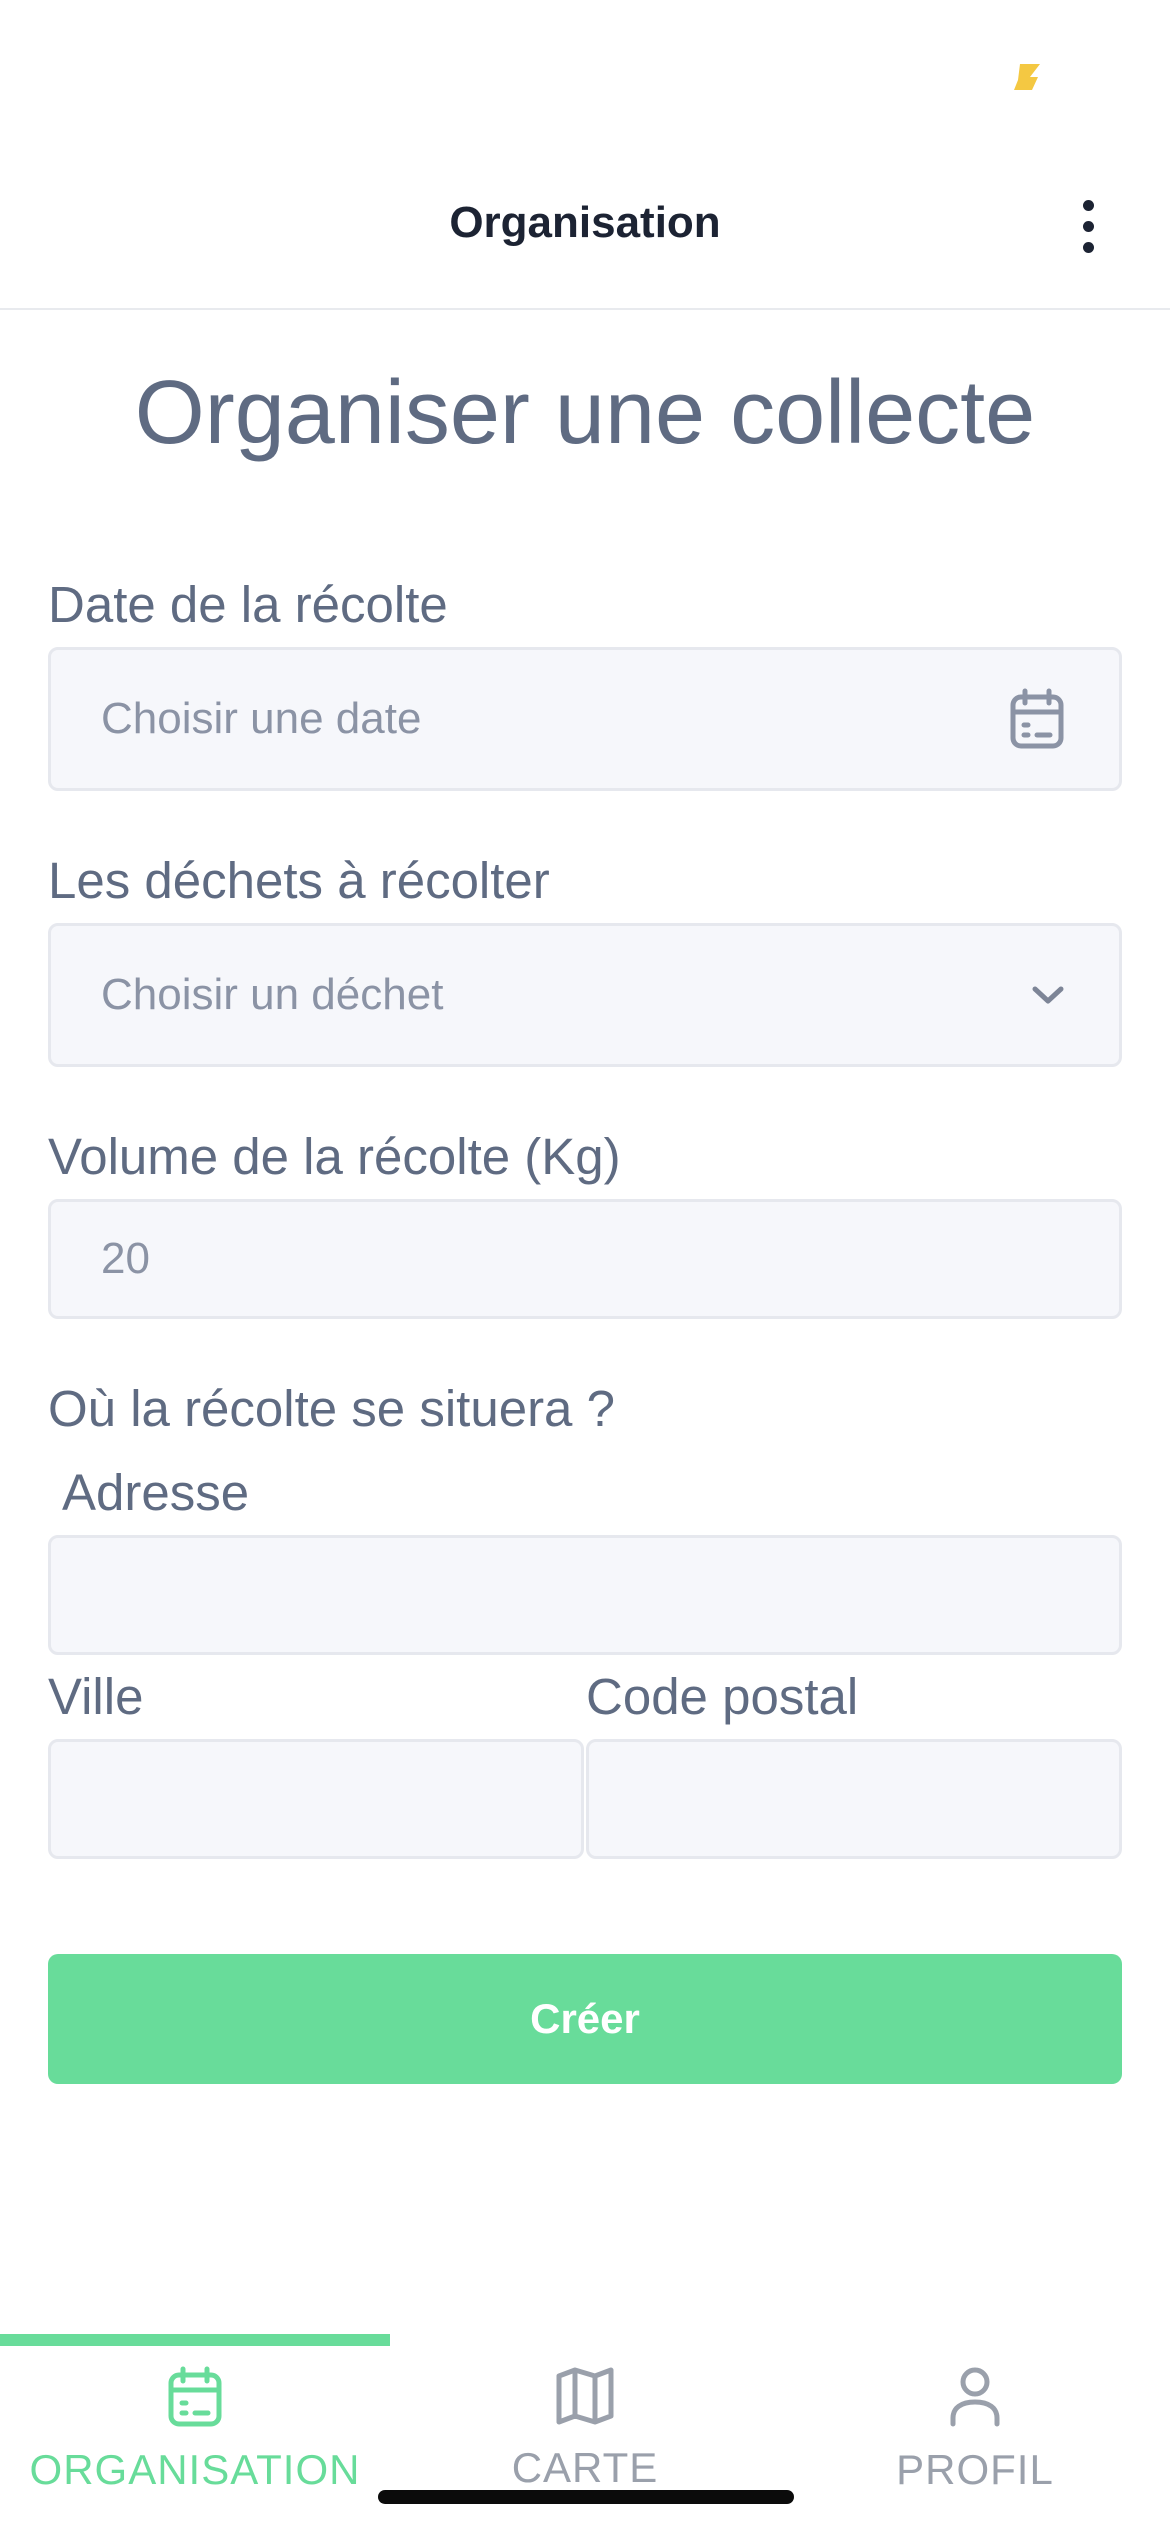  Describe the element at coordinates (585, 2467) in the screenshot. I see `tab-label-carte: CARTE` at that location.